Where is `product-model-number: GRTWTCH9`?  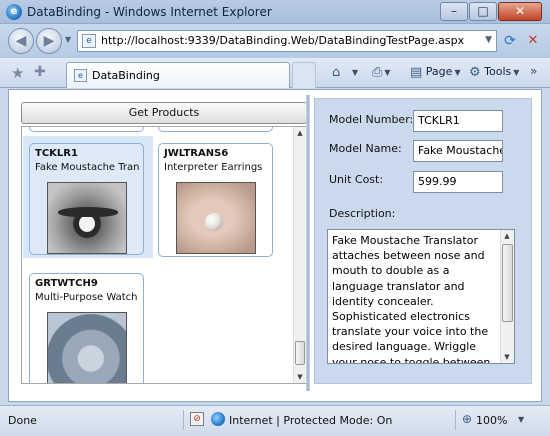
product-model-number: GRTWTCH9 is located at coordinates (66, 283).